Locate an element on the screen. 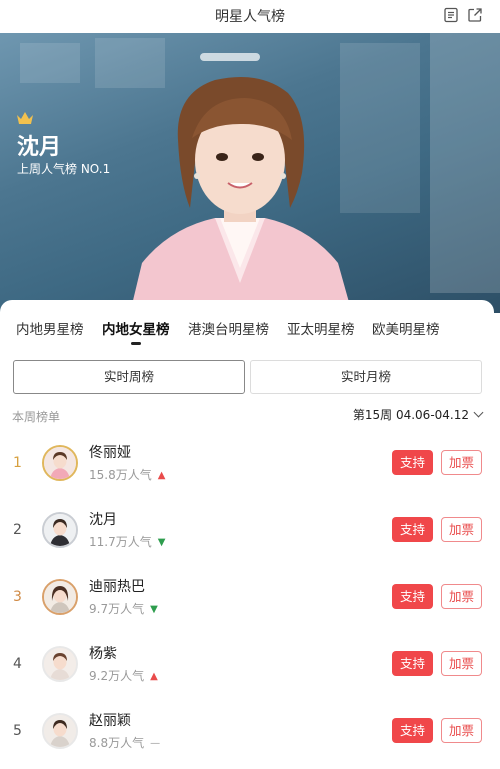  popularity-count: 9.2万人气 ▲ is located at coordinates (123, 676).